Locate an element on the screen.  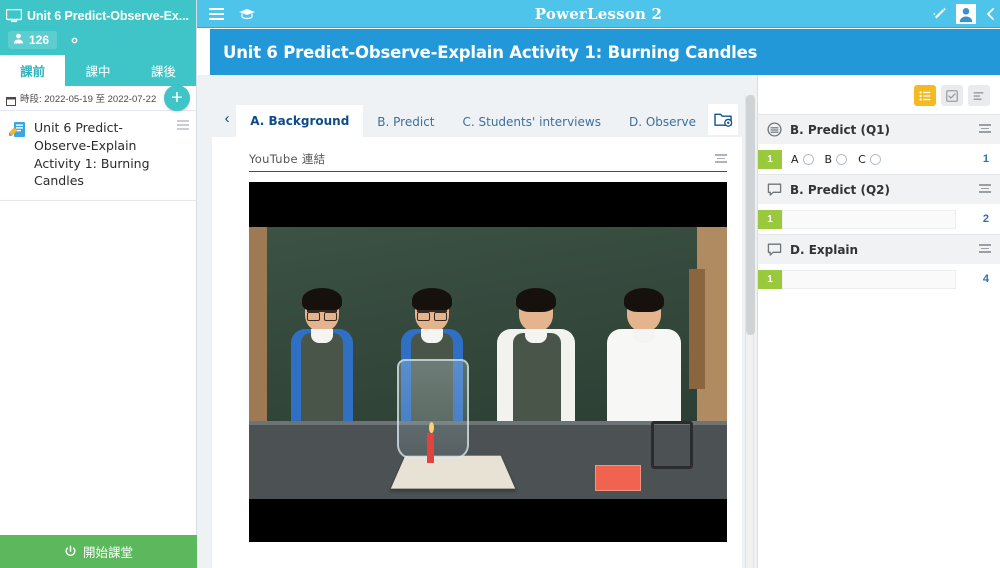
scrollbar-thumb is located at coordinates (750, 215).